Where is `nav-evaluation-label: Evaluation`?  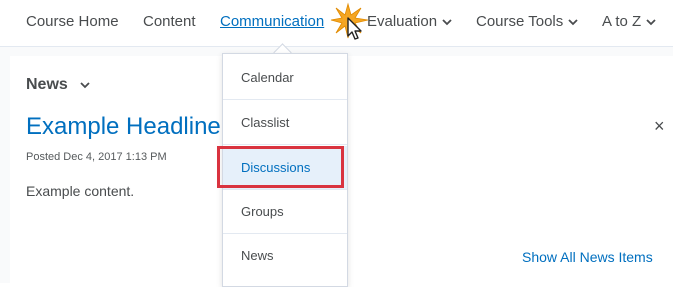
nav-evaluation-label: Evaluation is located at coordinates (402, 21).